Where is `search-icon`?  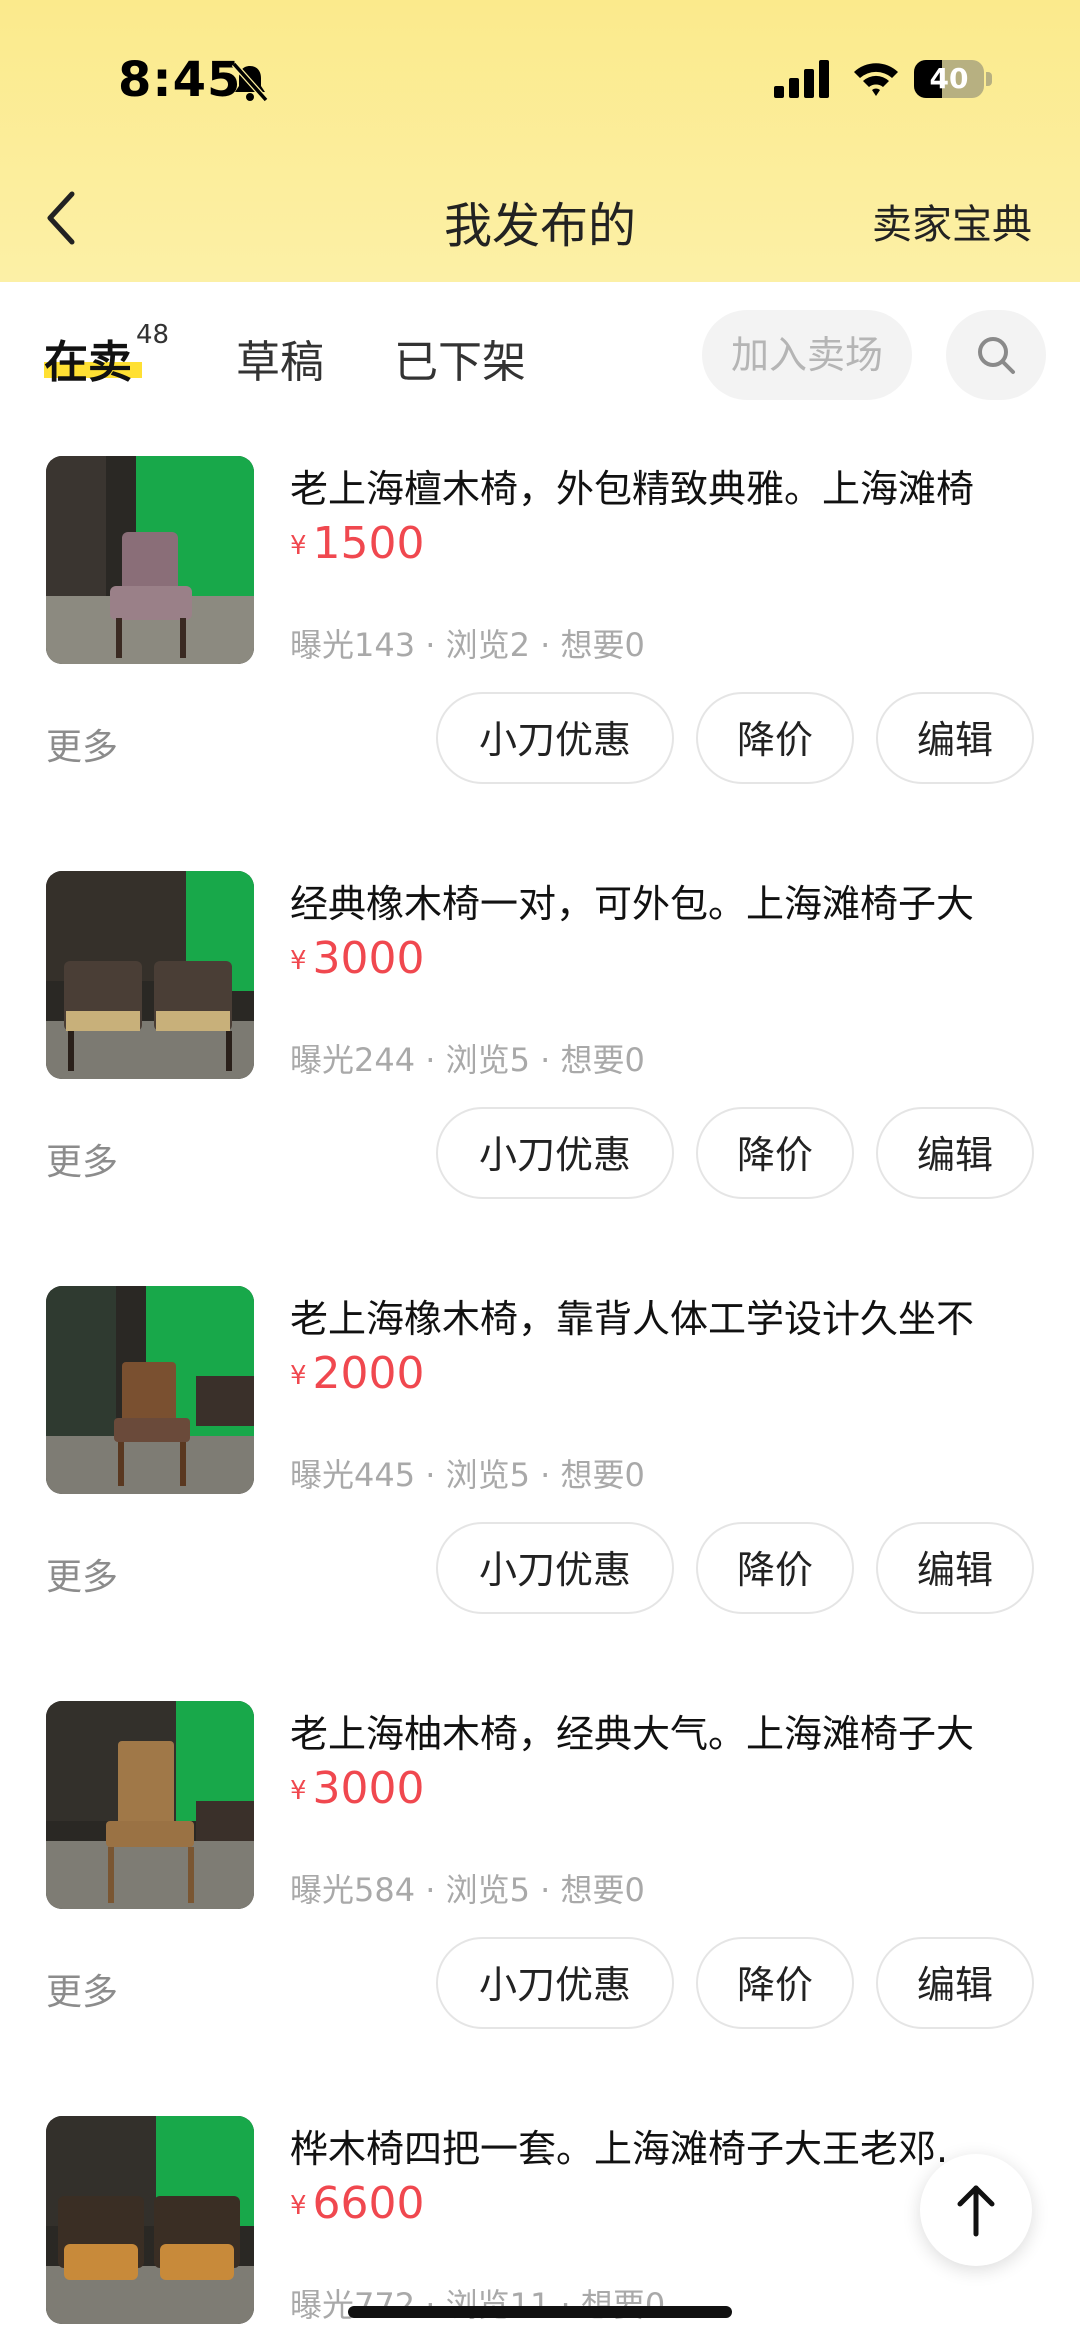
search-icon is located at coordinates (996, 355).